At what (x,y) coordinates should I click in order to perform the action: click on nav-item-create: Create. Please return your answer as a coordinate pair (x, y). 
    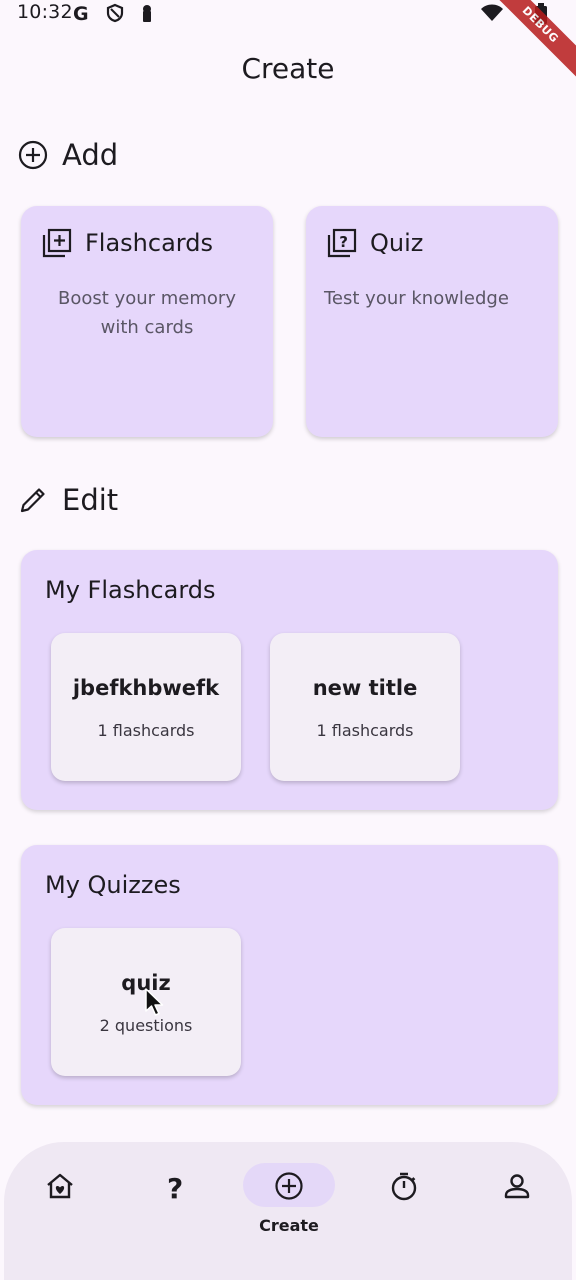
    Looking at the image, I should click on (289, 1197).